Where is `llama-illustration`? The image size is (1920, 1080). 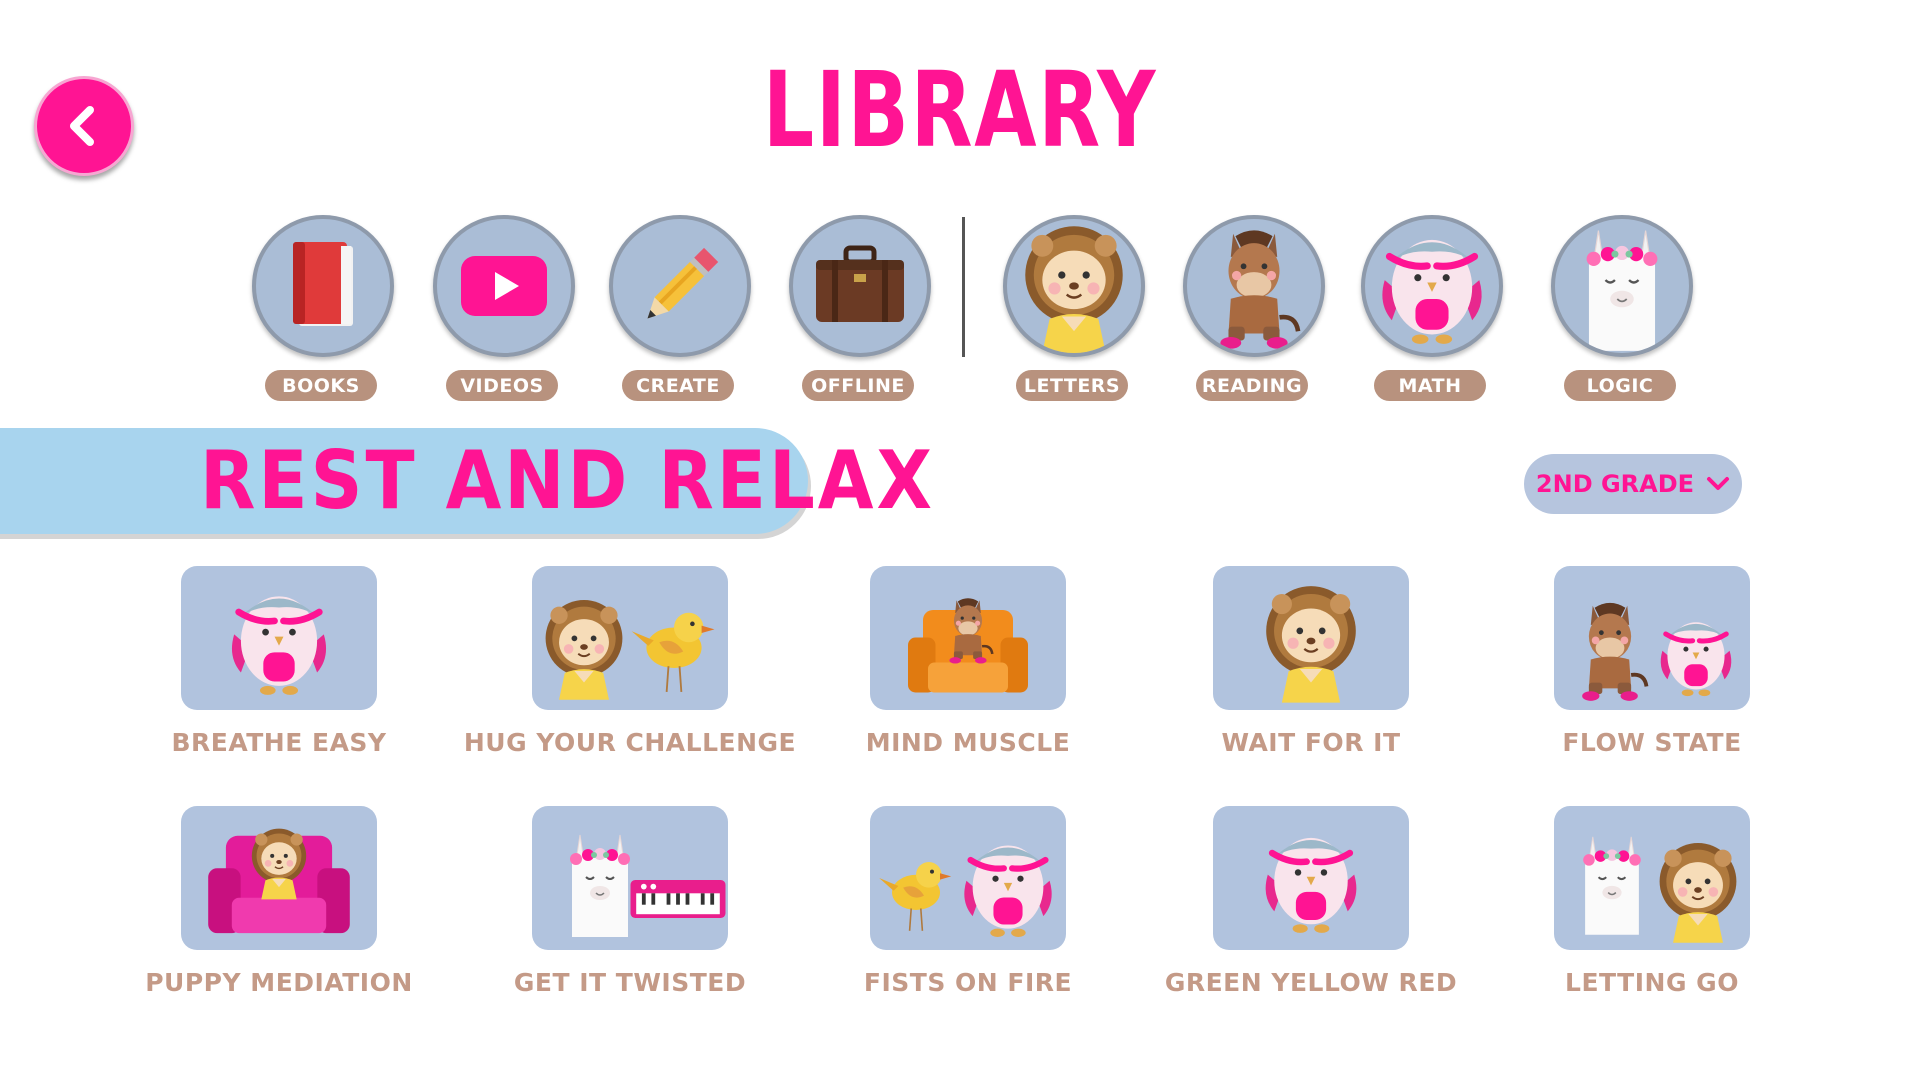
llama-illustration is located at coordinates (1612, 882).